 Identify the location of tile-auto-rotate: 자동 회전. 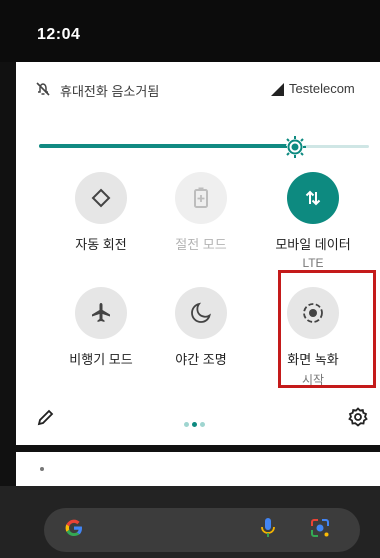
(101, 212).